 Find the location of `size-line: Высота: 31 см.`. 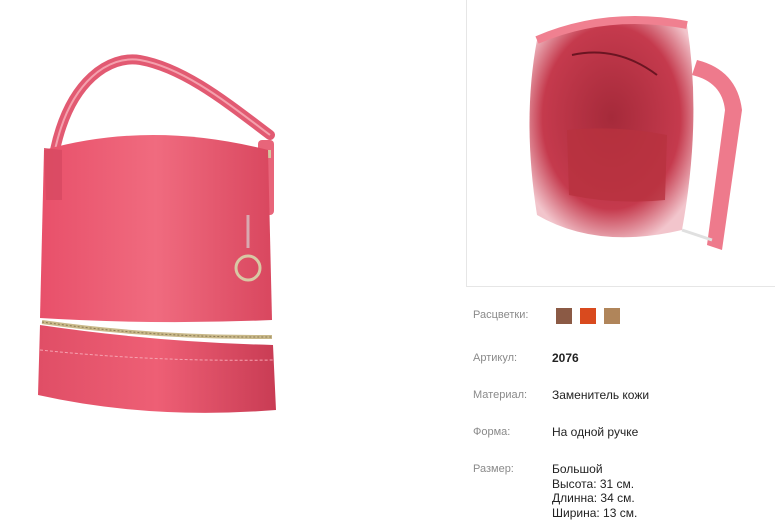

size-line: Высота: 31 см. is located at coordinates (593, 483).